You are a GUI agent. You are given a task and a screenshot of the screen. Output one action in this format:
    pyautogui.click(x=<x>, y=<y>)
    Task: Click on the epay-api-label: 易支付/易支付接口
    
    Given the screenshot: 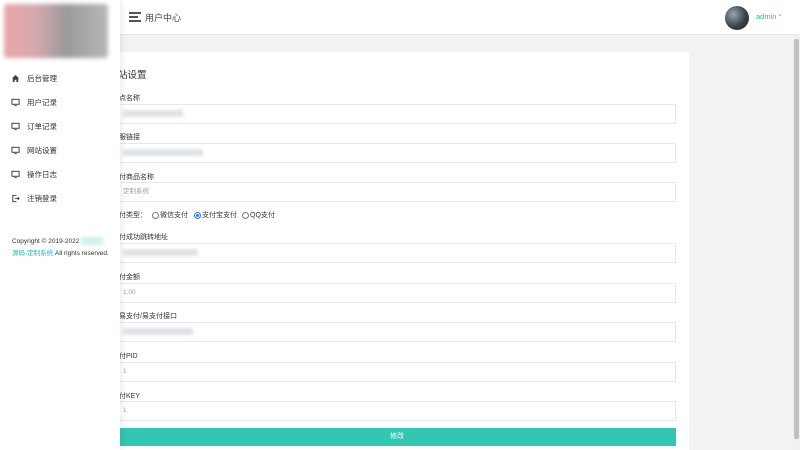 What is the action you would take?
    pyautogui.click(x=148, y=316)
    